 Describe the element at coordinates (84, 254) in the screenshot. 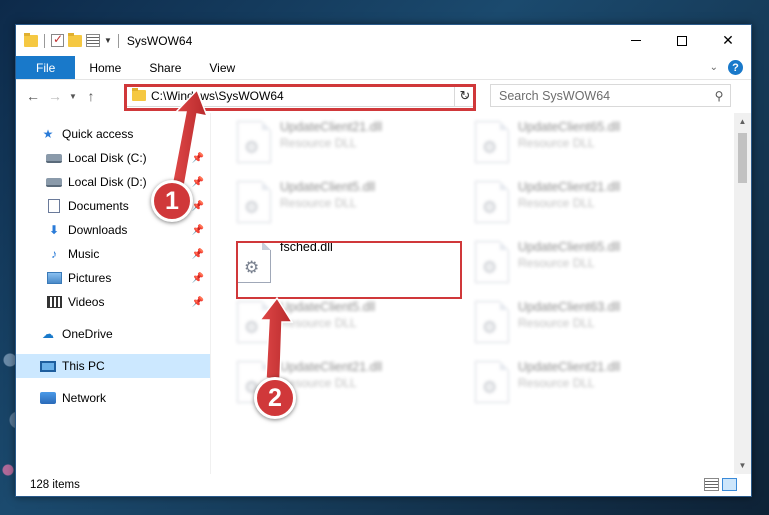

I see `sidebar-item-label: Music` at that location.